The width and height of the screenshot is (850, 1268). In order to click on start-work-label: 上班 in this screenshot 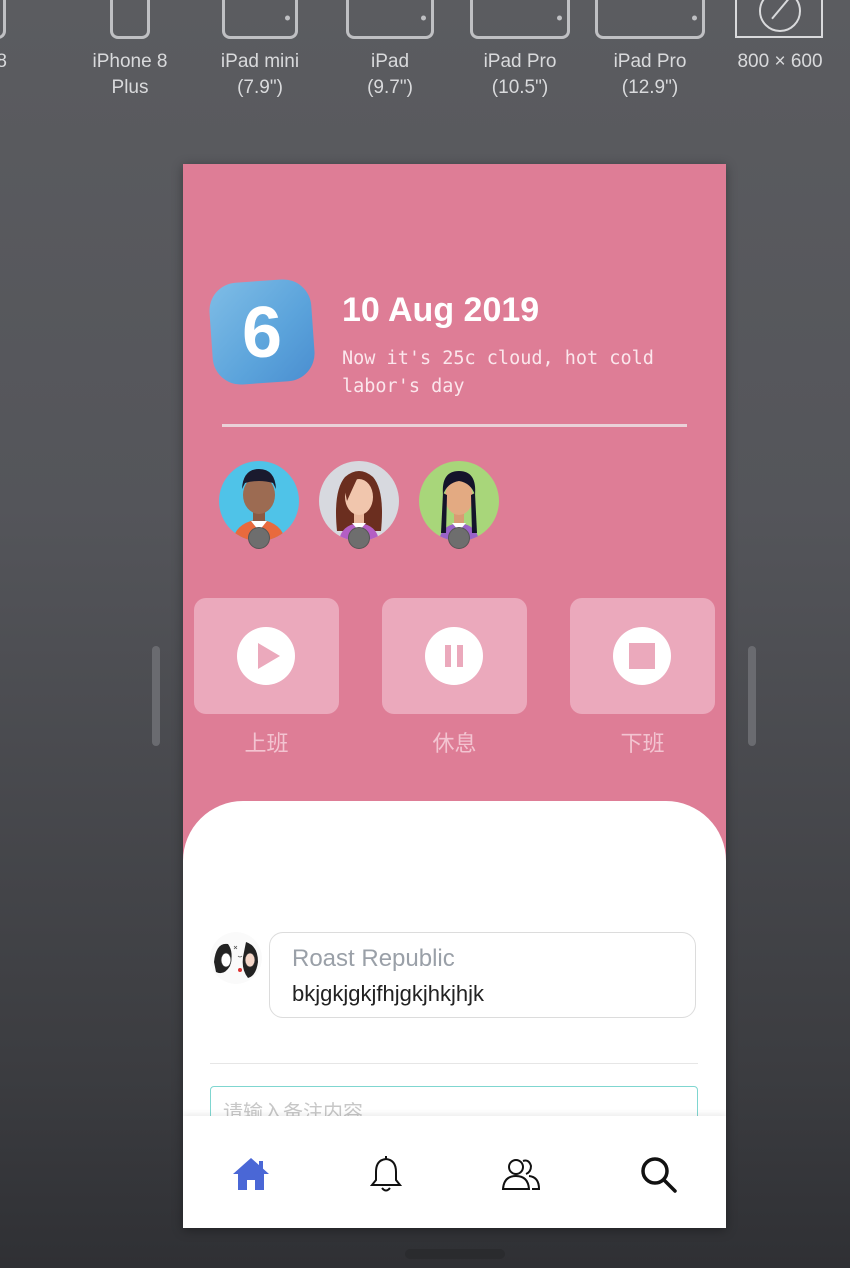, I will do `click(266, 744)`.